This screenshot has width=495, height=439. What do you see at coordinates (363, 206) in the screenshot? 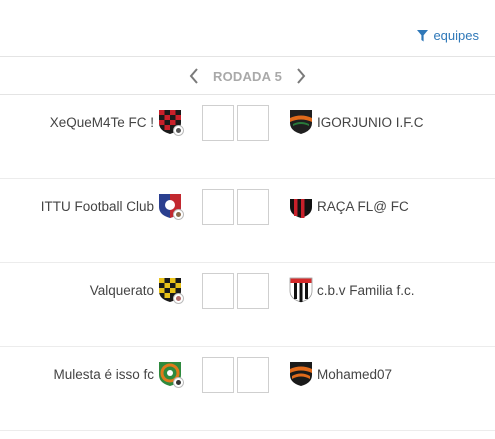
I see `away-team-name: RAÇA FL@ FC` at bounding box center [363, 206].